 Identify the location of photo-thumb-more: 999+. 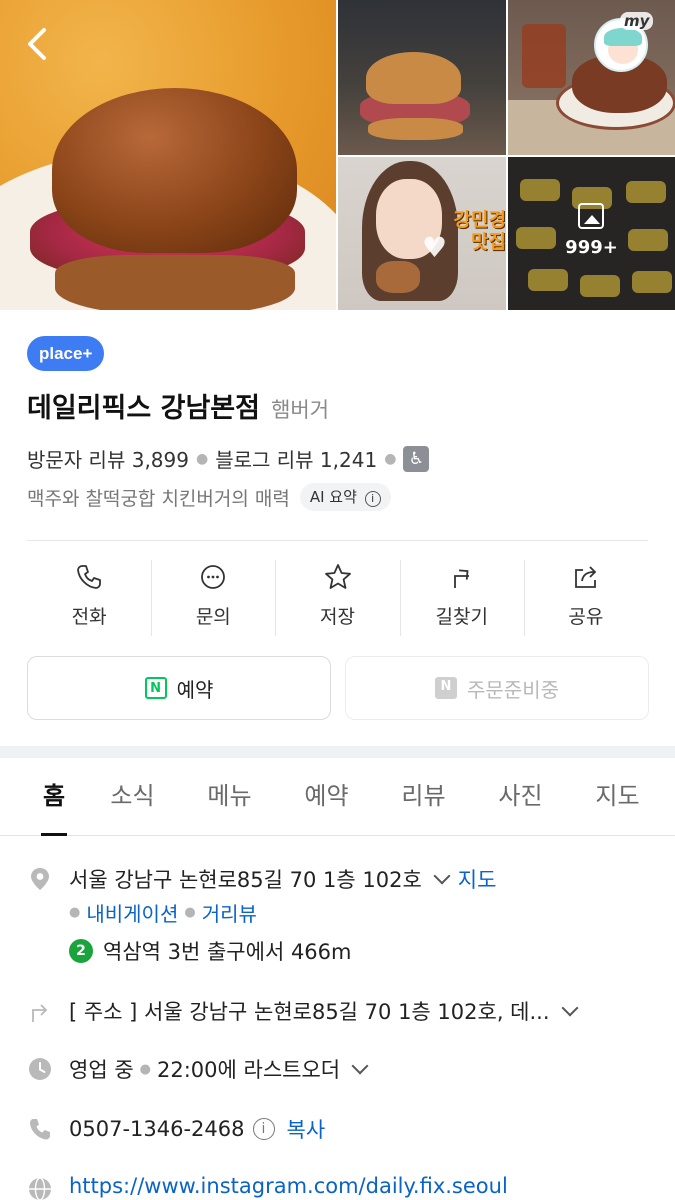
(591, 233).